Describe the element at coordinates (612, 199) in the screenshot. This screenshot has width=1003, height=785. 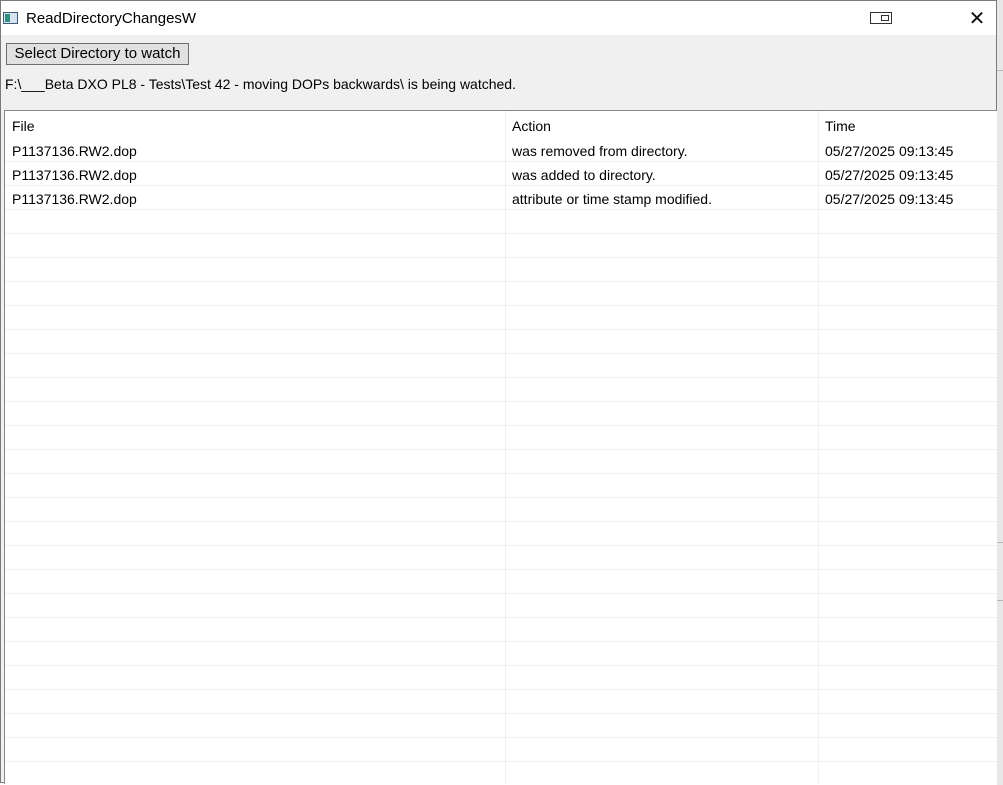
I see `cell-action: attribute or time stamp modified.` at that location.